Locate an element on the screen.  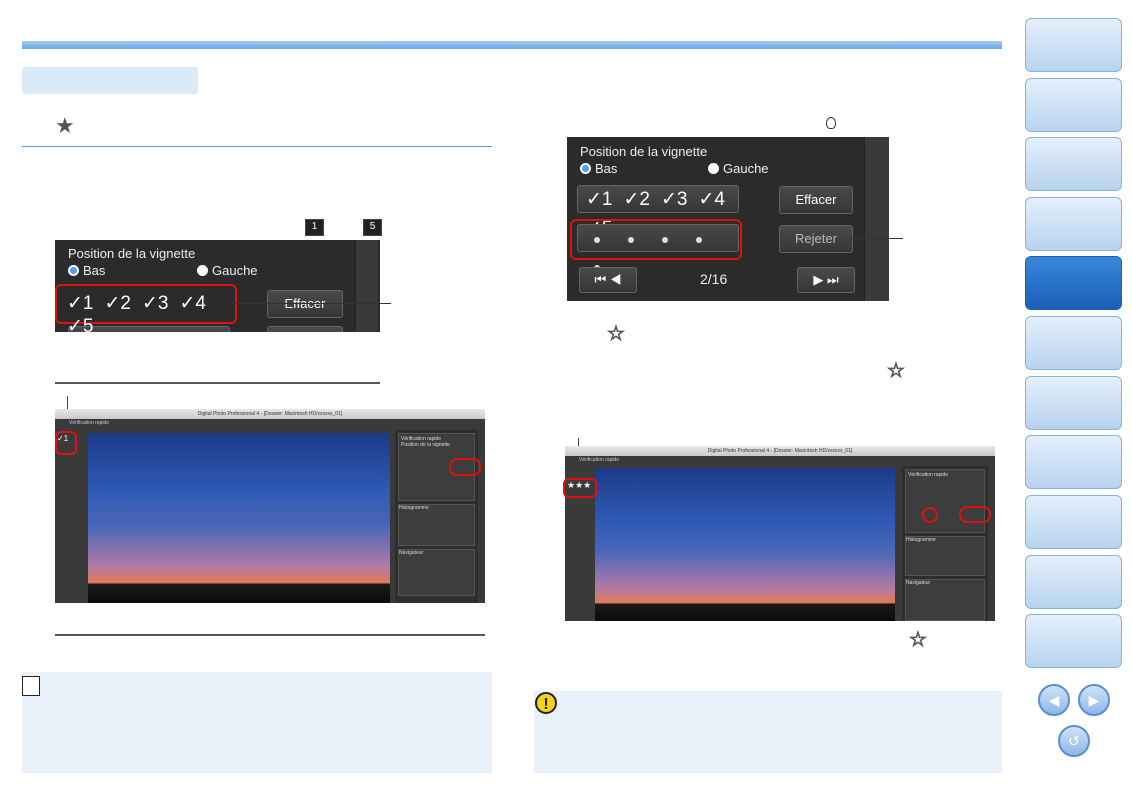
thumb-highlight is located at coordinates (66, 443).